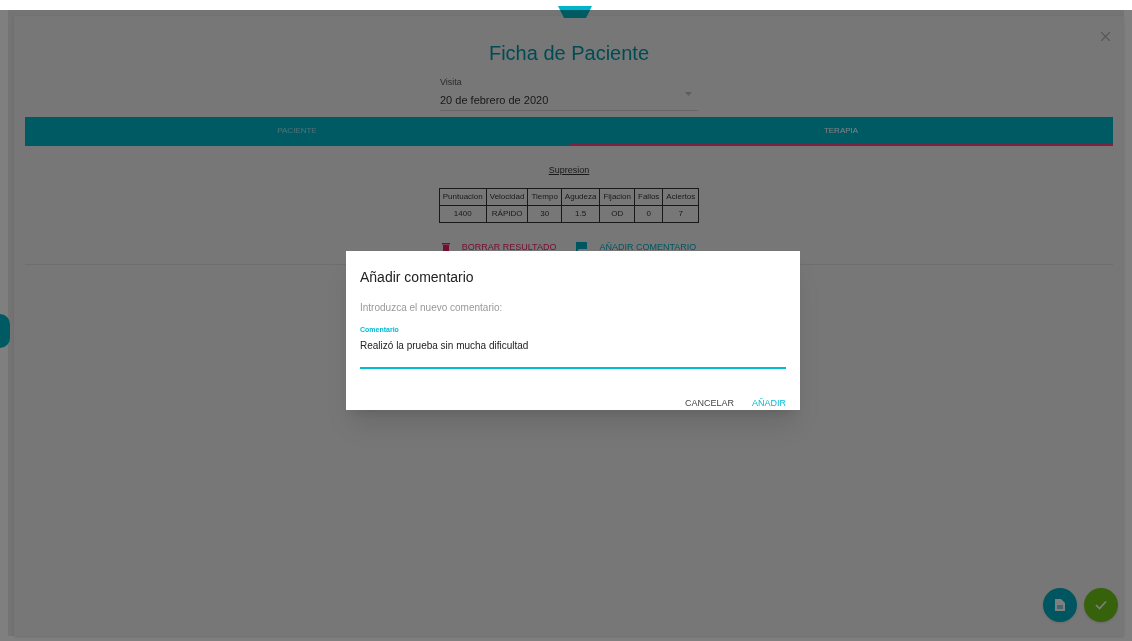  Describe the element at coordinates (680, 213) in the screenshot. I see `table-cell: 7` at that location.